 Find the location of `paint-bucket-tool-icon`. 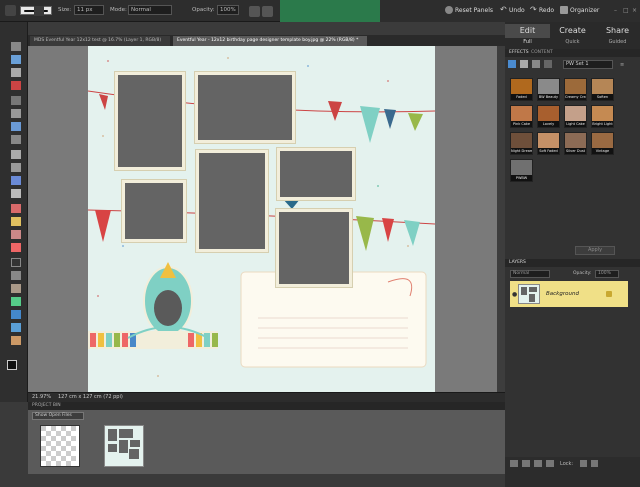

paint-bucket-tool-icon is located at coordinates (16, 288).